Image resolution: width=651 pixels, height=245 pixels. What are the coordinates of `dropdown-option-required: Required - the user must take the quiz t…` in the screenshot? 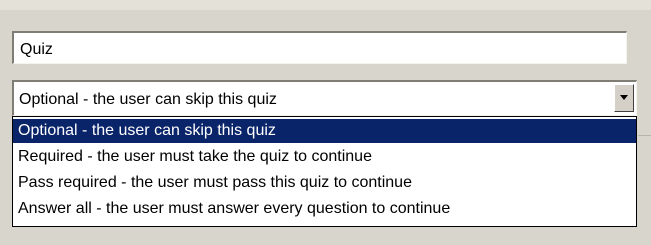 It's located at (324, 157).